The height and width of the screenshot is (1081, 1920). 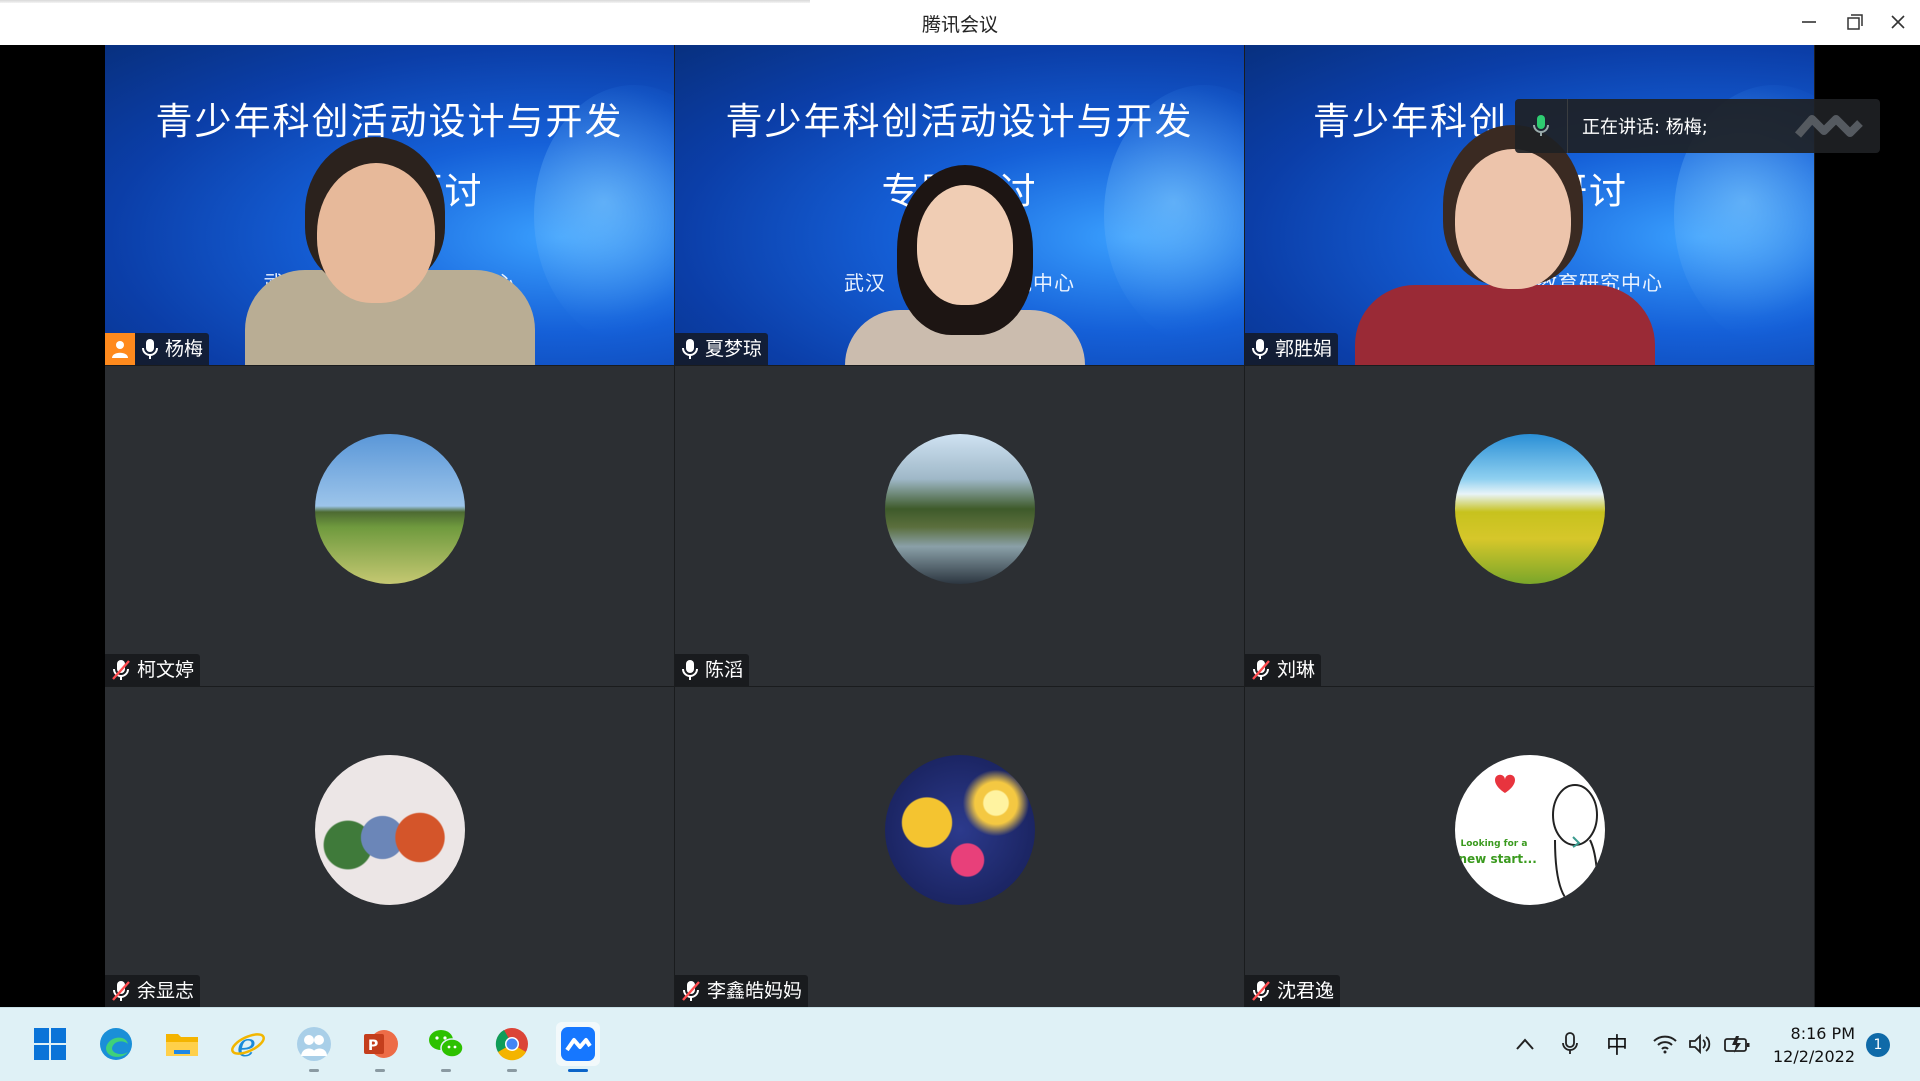 I want to click on video-tile: 青少年科创活动设计与开发 研讨 武汉 育研究中心 杨梅, so click(x=389, y=205).